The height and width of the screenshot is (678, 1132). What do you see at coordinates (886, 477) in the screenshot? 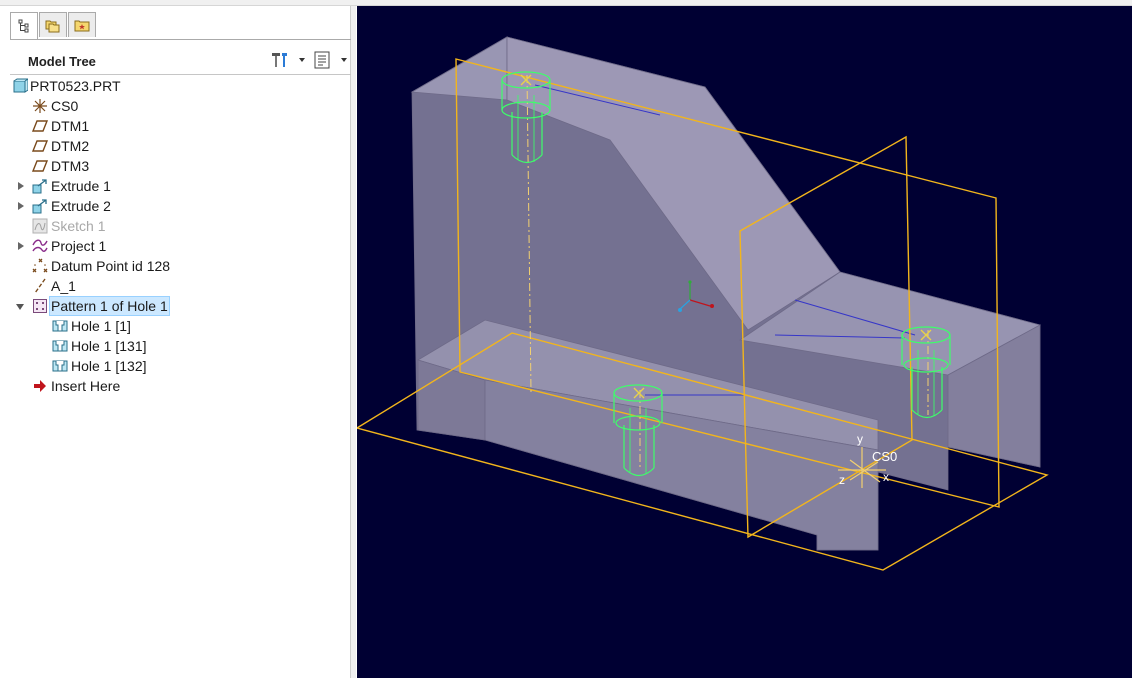
I see `csys-axis-label-x: x` at bounding box center [886, 477].